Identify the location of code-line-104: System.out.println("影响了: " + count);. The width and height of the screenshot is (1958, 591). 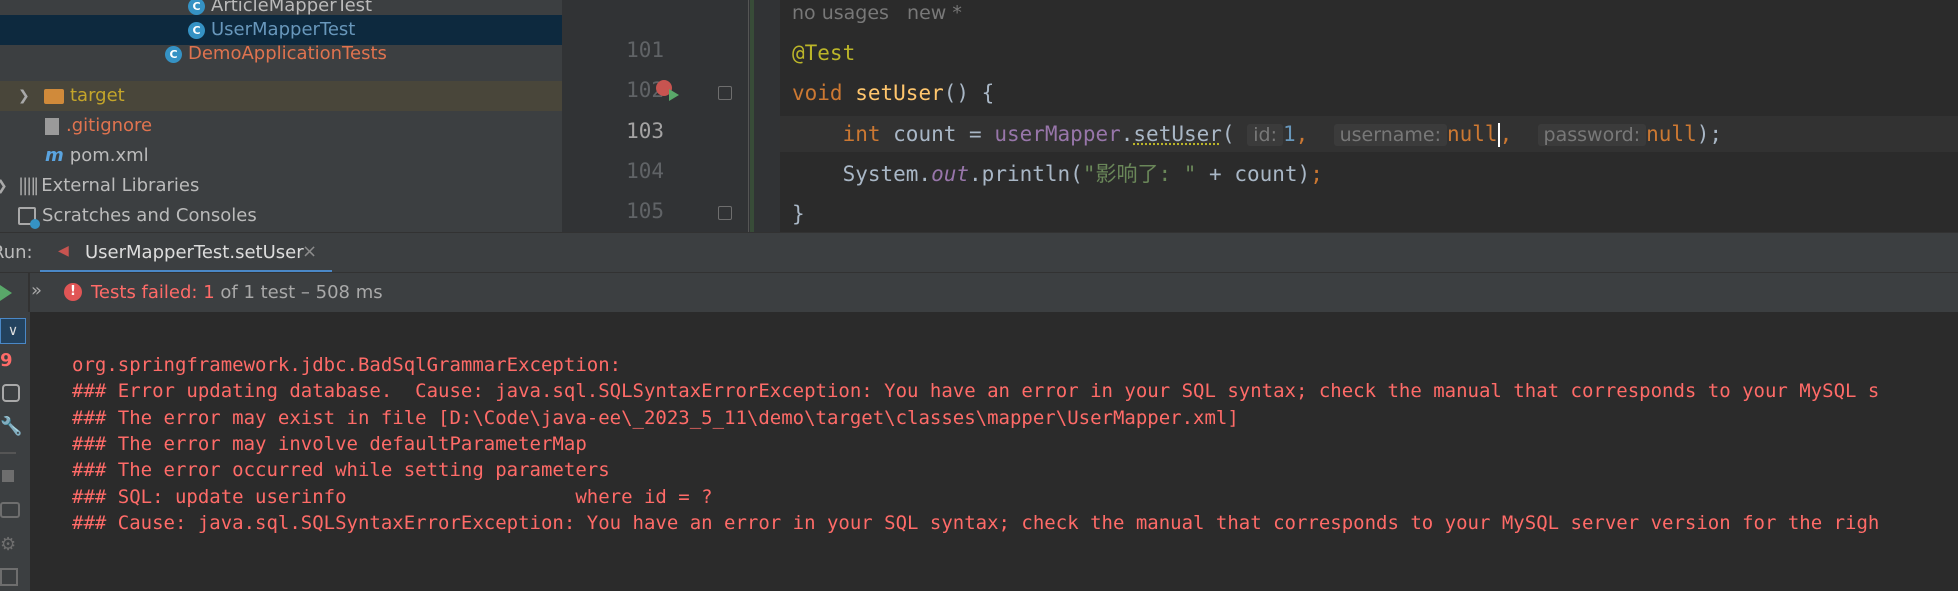
(1057, 174).